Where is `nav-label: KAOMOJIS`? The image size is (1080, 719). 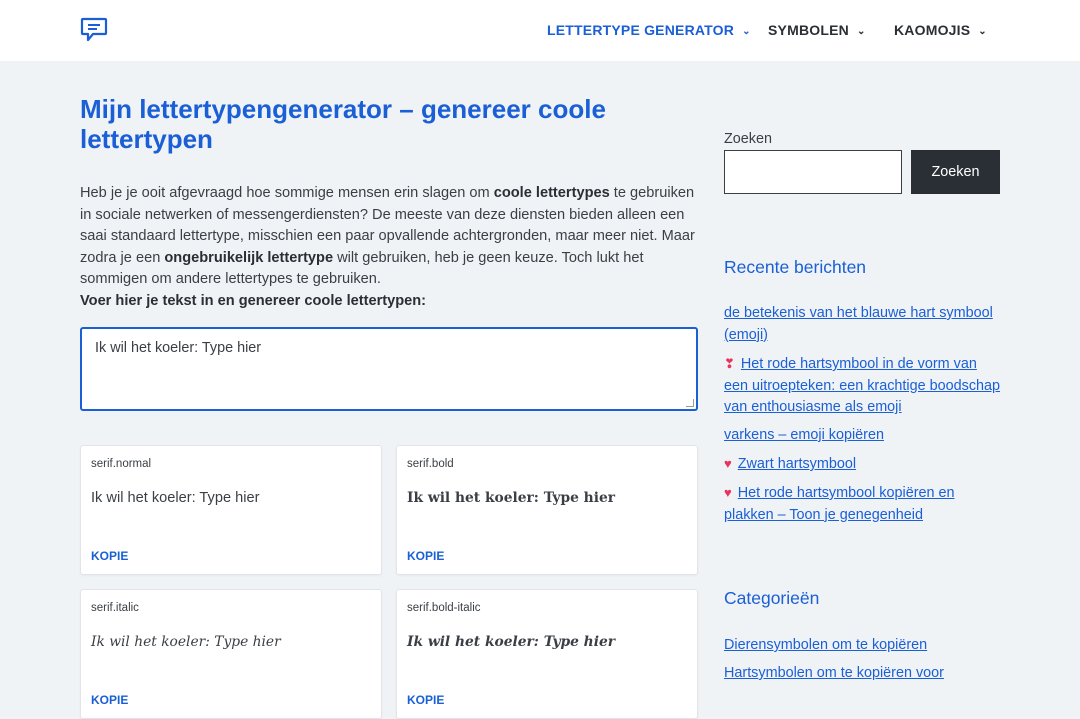 nav-label: KAOMOJIS is located at coordinates (932, 30).